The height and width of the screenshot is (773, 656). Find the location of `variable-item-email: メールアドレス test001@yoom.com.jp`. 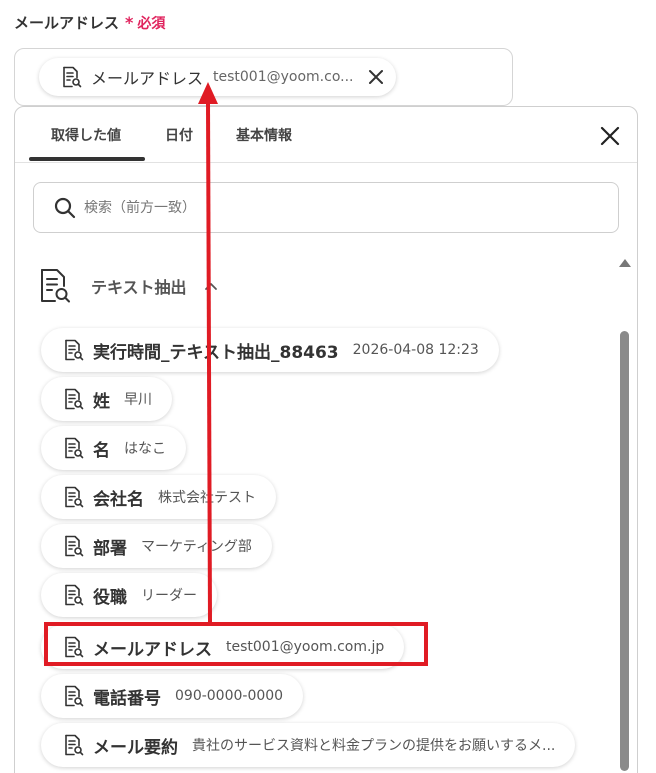

variable-item-email: メールアドレス test001@yoom.com.jp is located at coordinates (223, 647).